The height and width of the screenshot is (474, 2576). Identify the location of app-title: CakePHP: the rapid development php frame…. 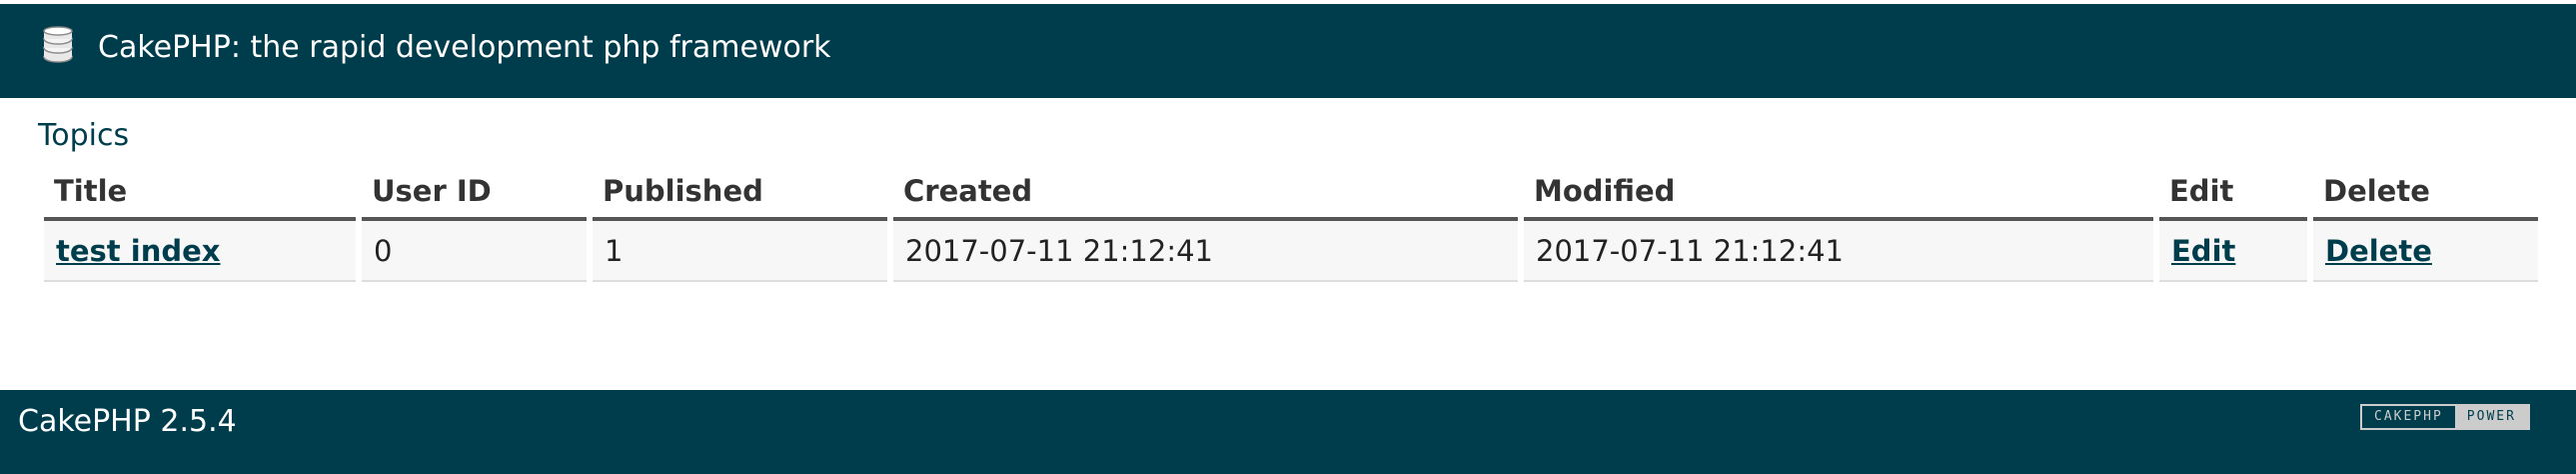
(464, 47).